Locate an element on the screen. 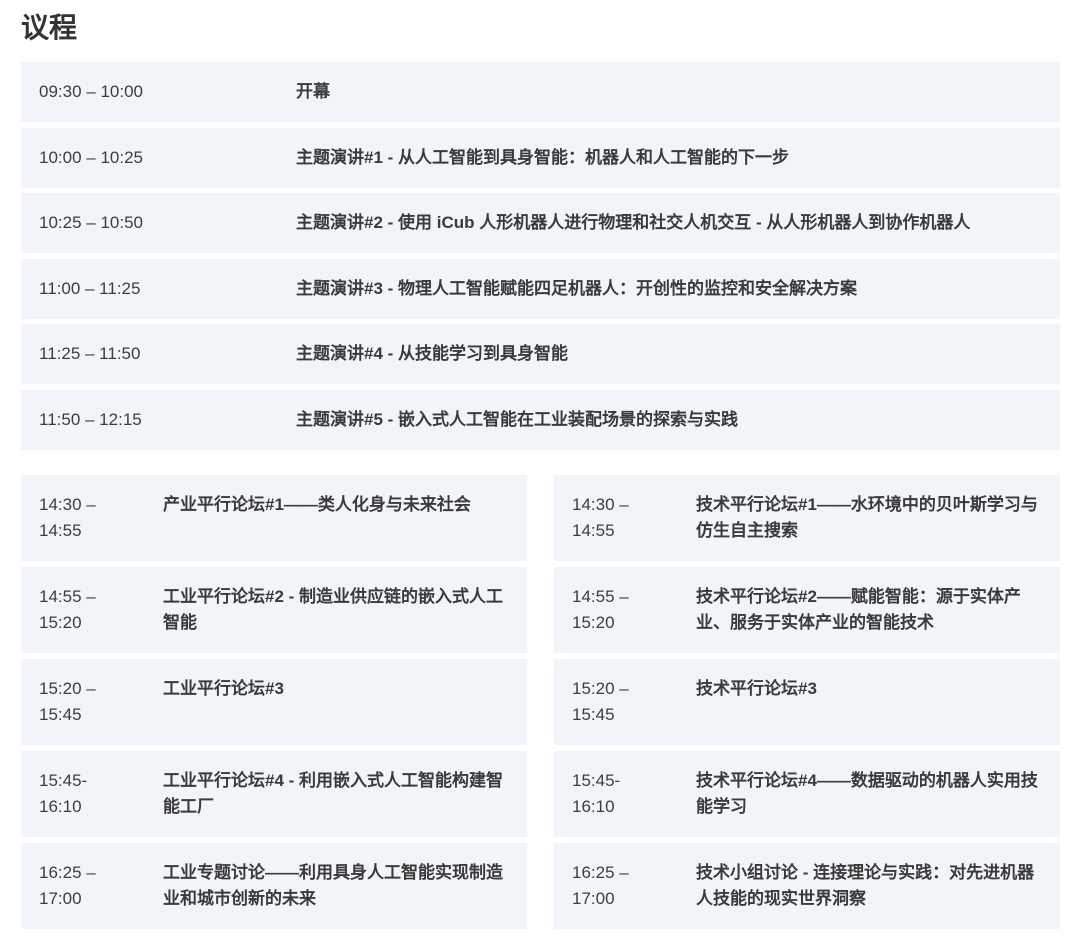 Image resolution: width=1080 pixels, height=949 pixels. agenda-row: 14:30 – 14:55 产业平行论坛#1——类人化身与未来社会 is located at coordinates (274, 518).